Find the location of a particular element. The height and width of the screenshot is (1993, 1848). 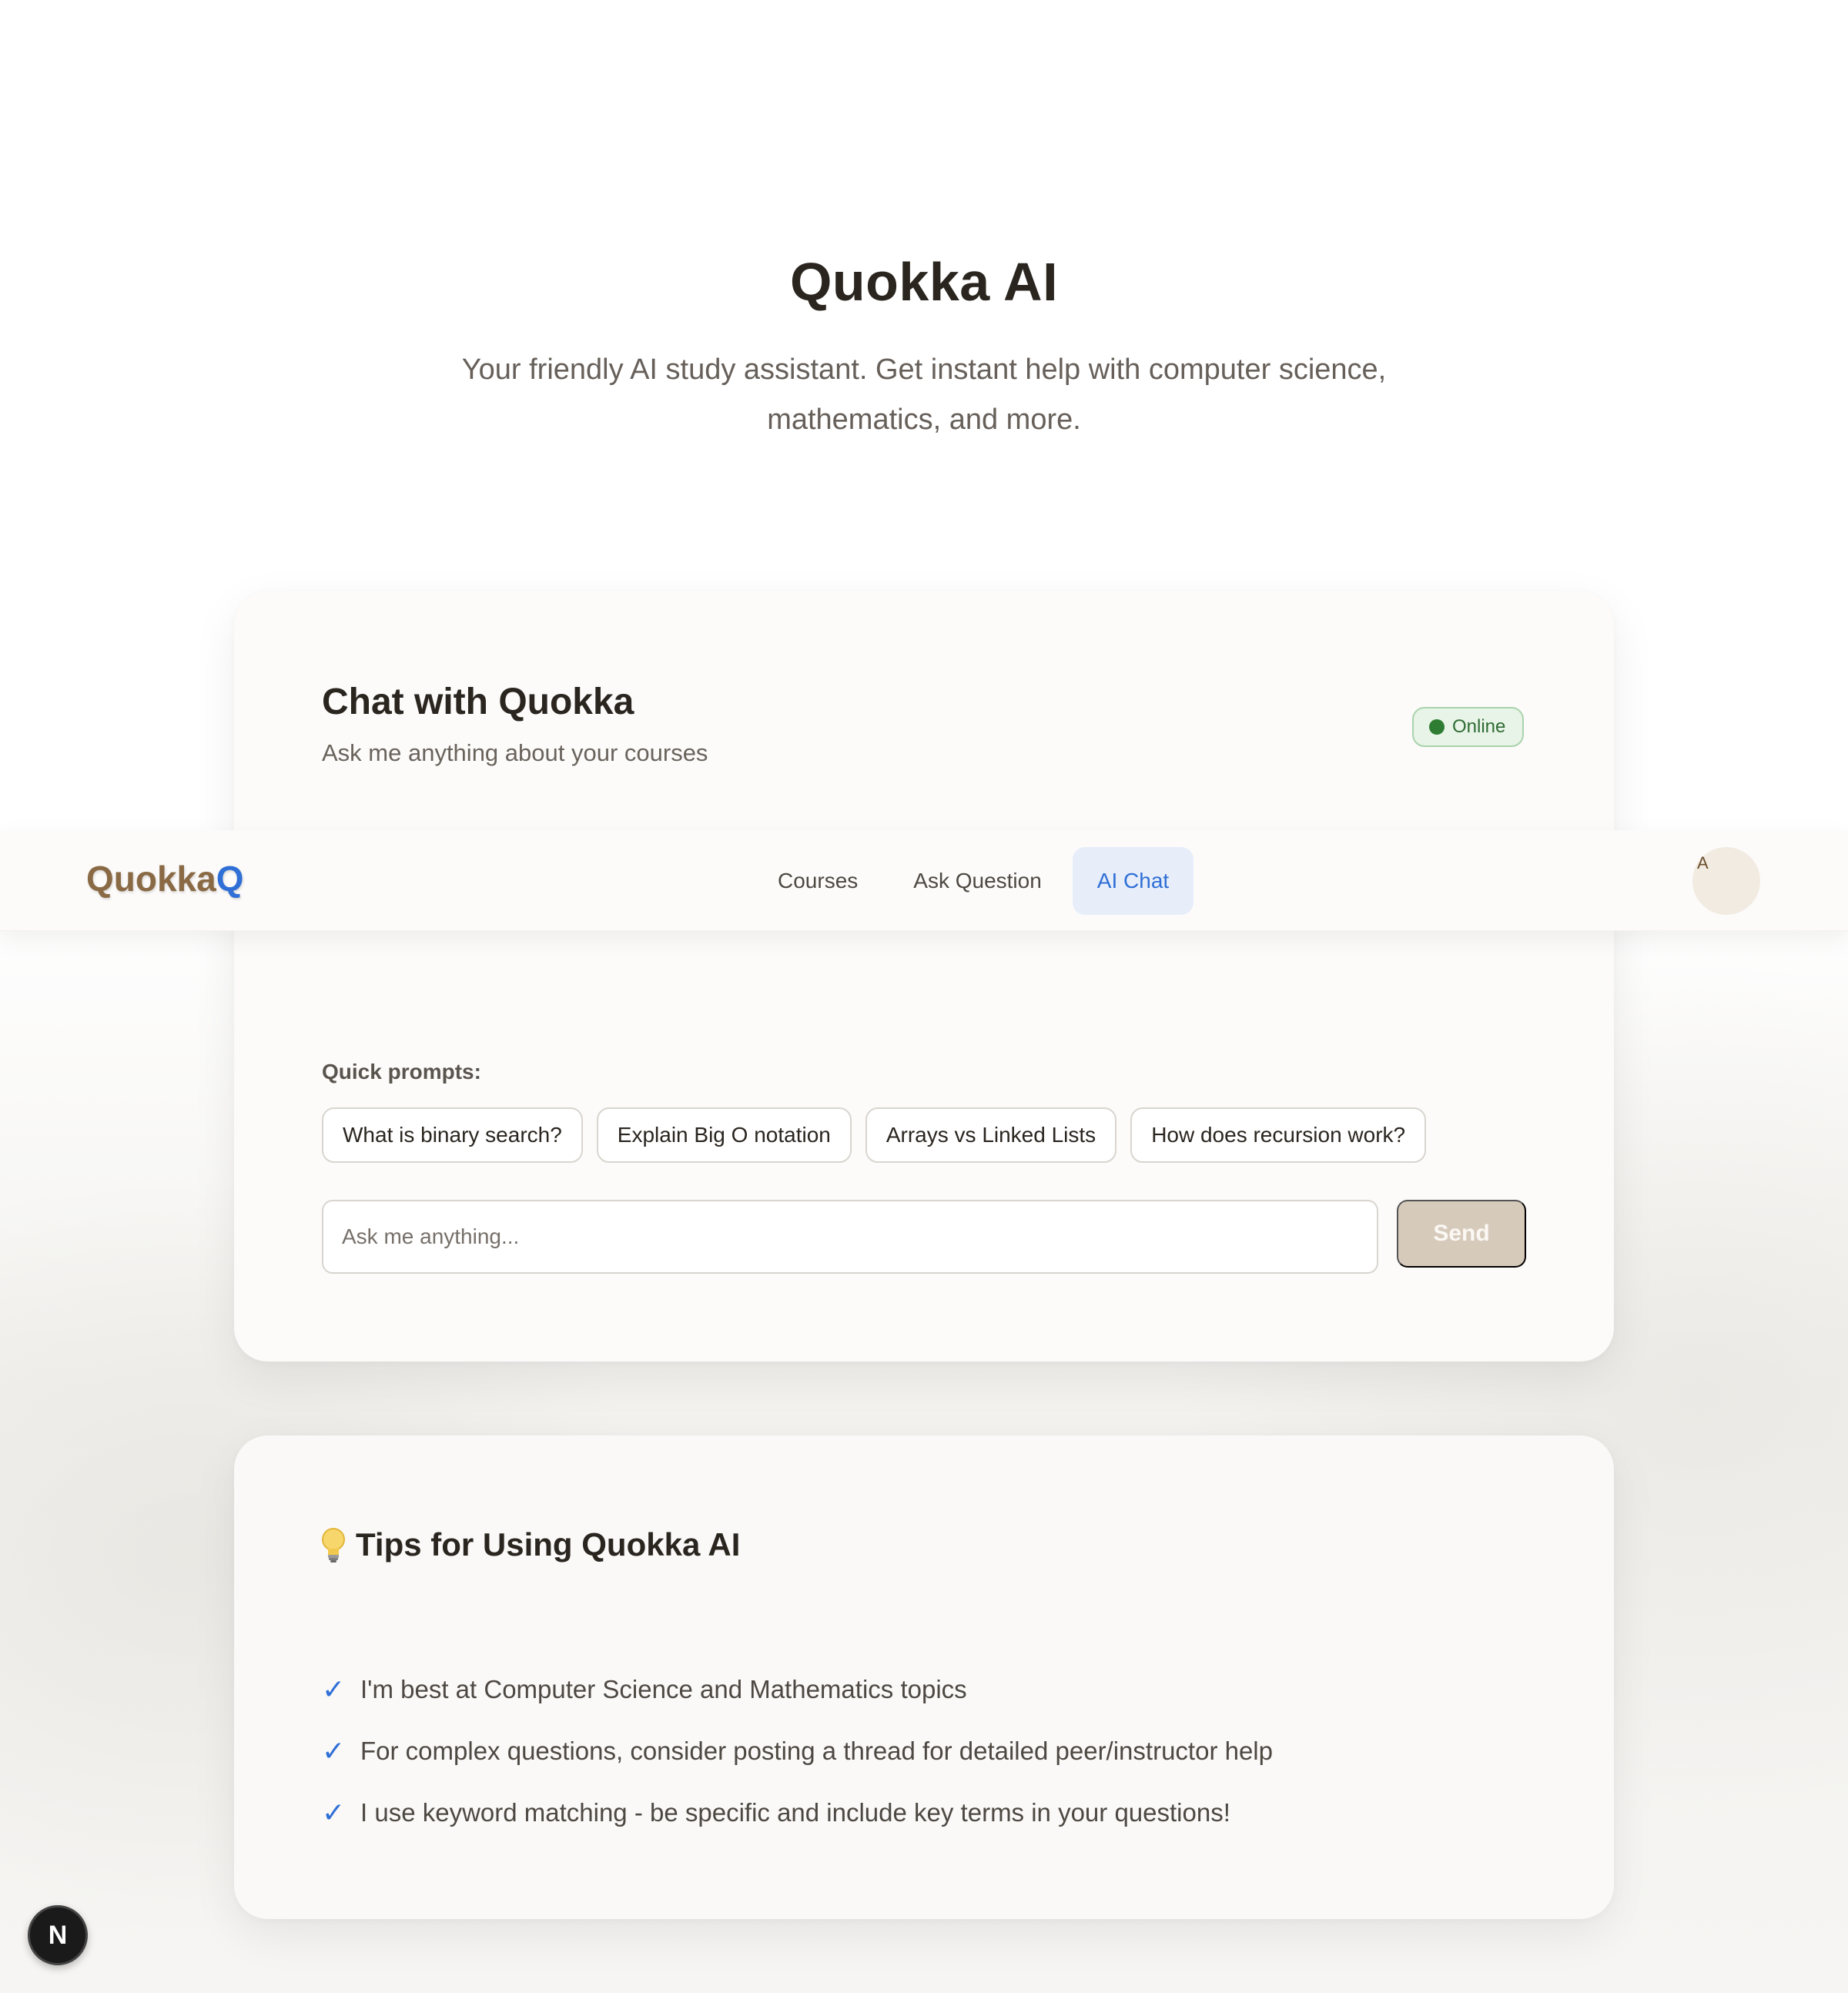

status-badge: Online is located at coordinates (1468, 727).